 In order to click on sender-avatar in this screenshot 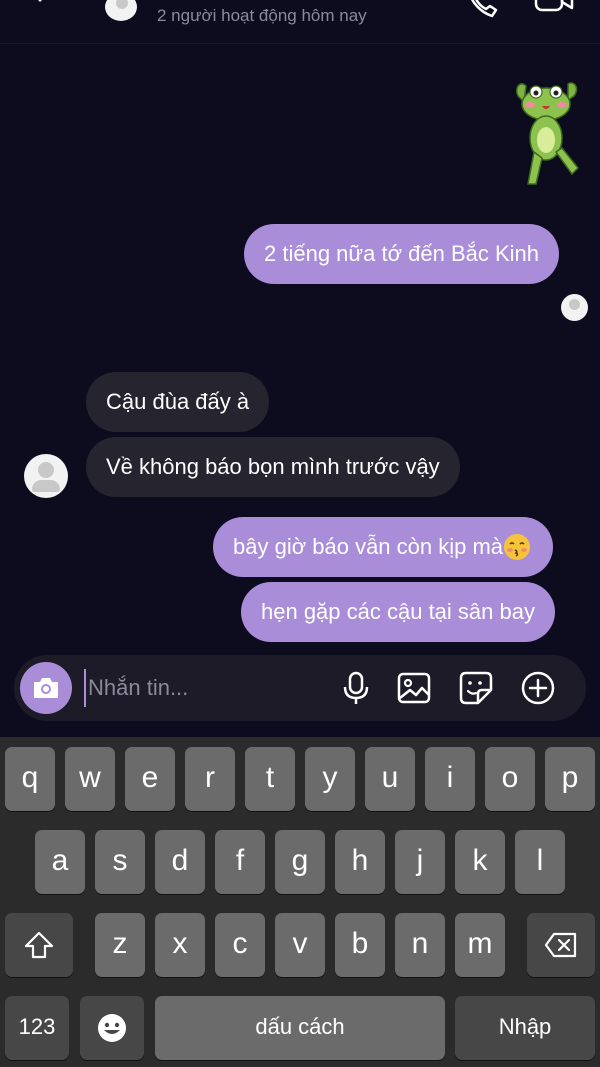, I will do `click(46, 476)`.